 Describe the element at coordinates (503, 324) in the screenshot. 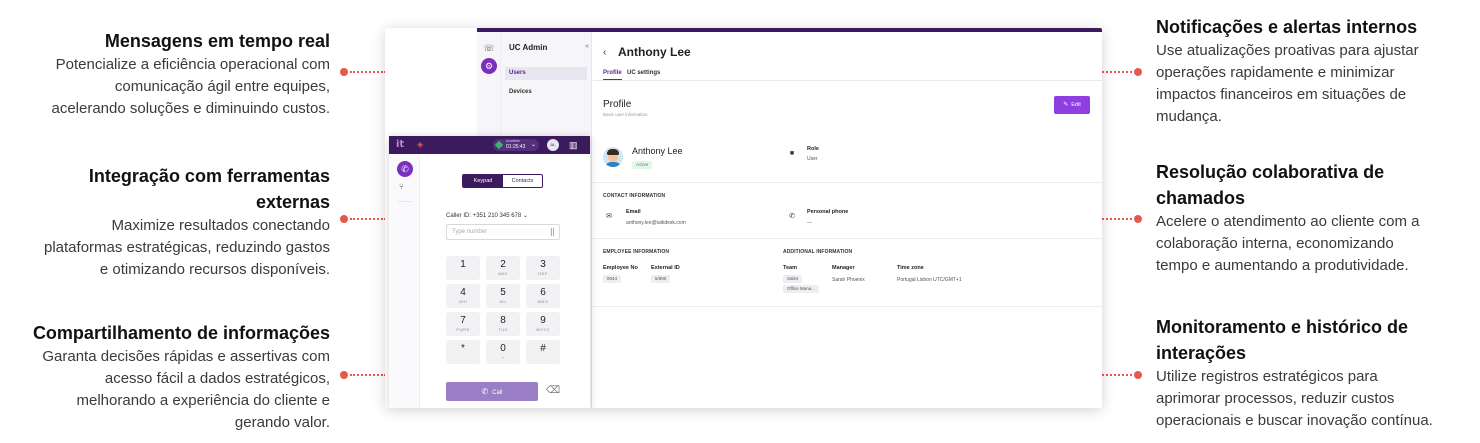

I see `key-8: 8 TUV` at that location.